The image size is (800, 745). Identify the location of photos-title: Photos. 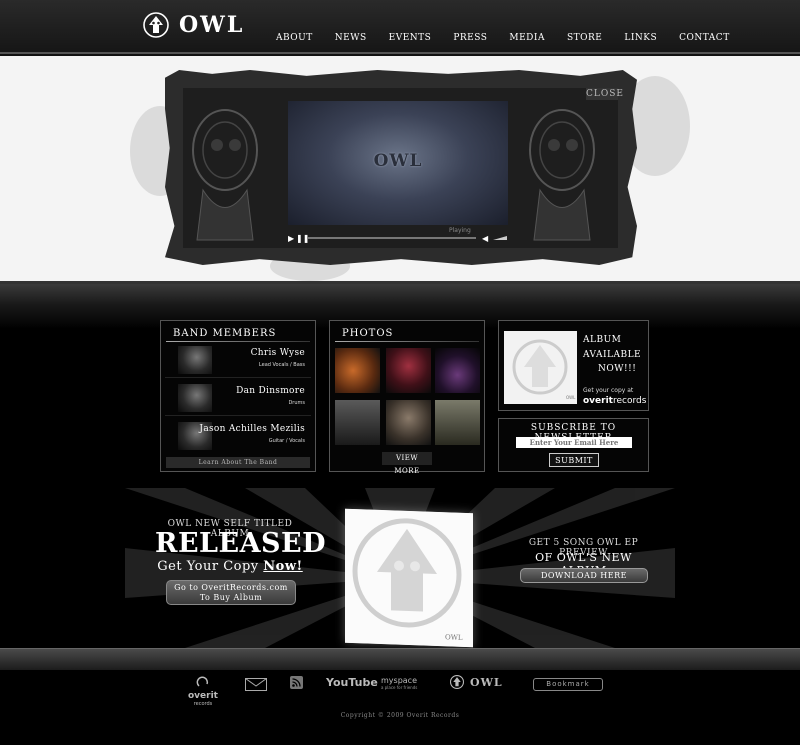
(368, 333).